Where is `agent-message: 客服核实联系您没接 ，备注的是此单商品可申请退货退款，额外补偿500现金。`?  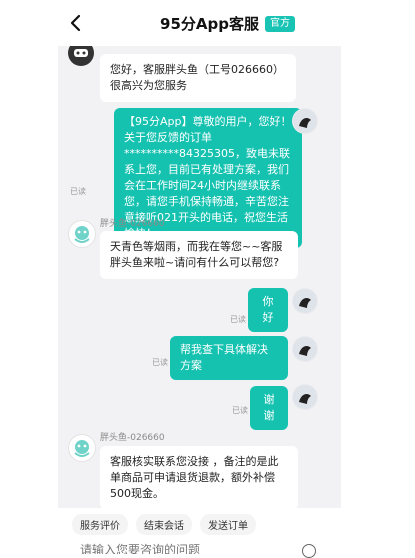 agent-message: 客服核实联系您没接 ，备注的是此单商品可申请退货退款，额外补偿500现金。 is located at coordinates (199, 477).